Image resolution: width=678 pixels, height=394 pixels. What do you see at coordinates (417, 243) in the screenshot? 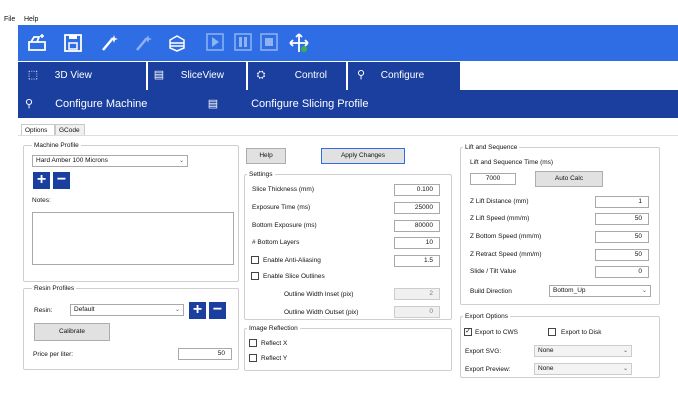
I see `bottom-layers-field: 10` at bounding box center [417, 243].